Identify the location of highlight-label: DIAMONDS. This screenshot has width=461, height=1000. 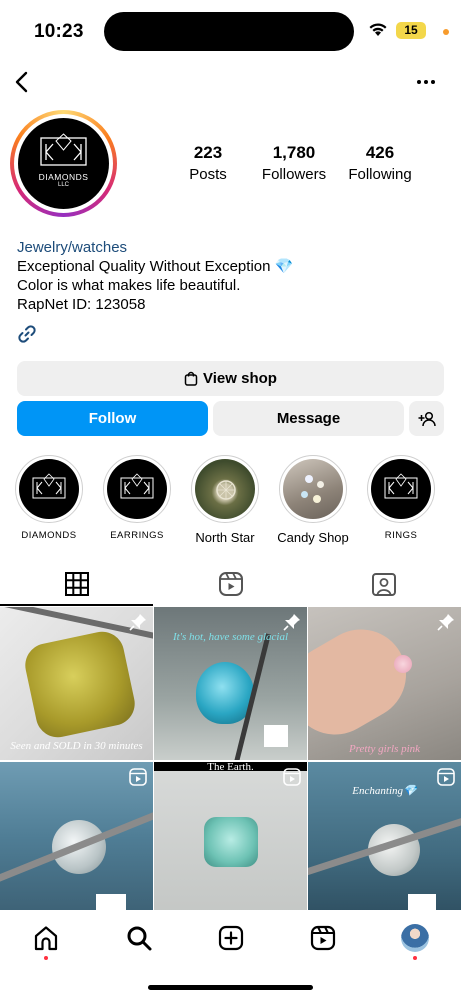
(49, 535).